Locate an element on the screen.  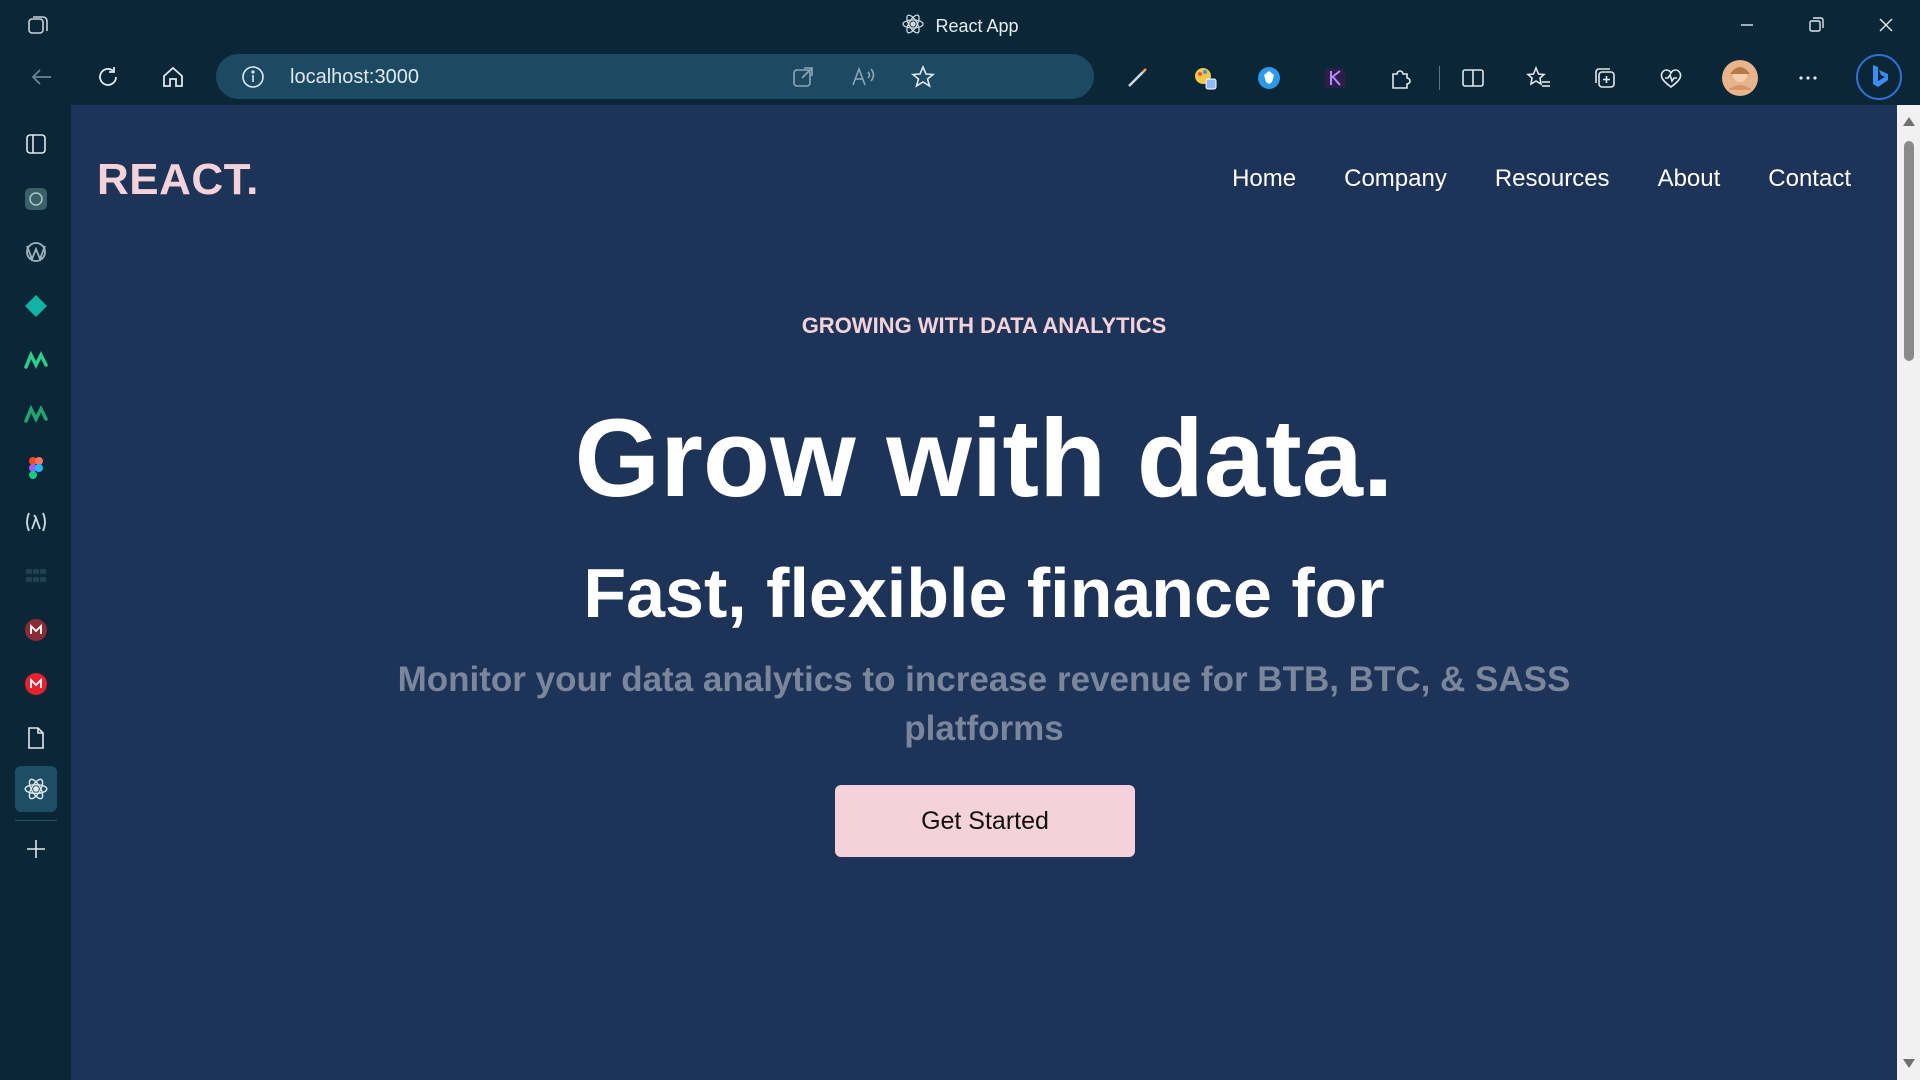
nav-link-company: Company is located at coordinates (1395, 179).